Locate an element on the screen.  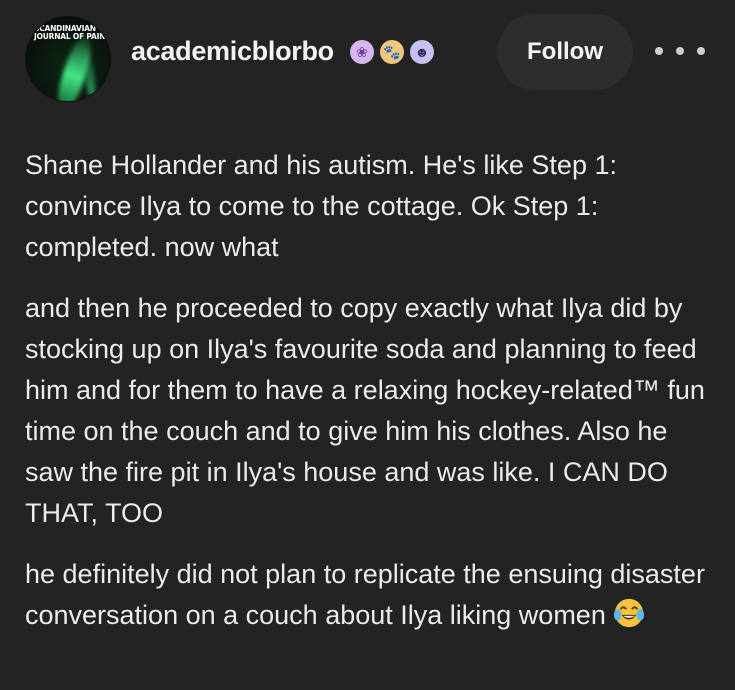
badge-row: ❀ 🐾 ☻ is located at coordinates (392, 55).